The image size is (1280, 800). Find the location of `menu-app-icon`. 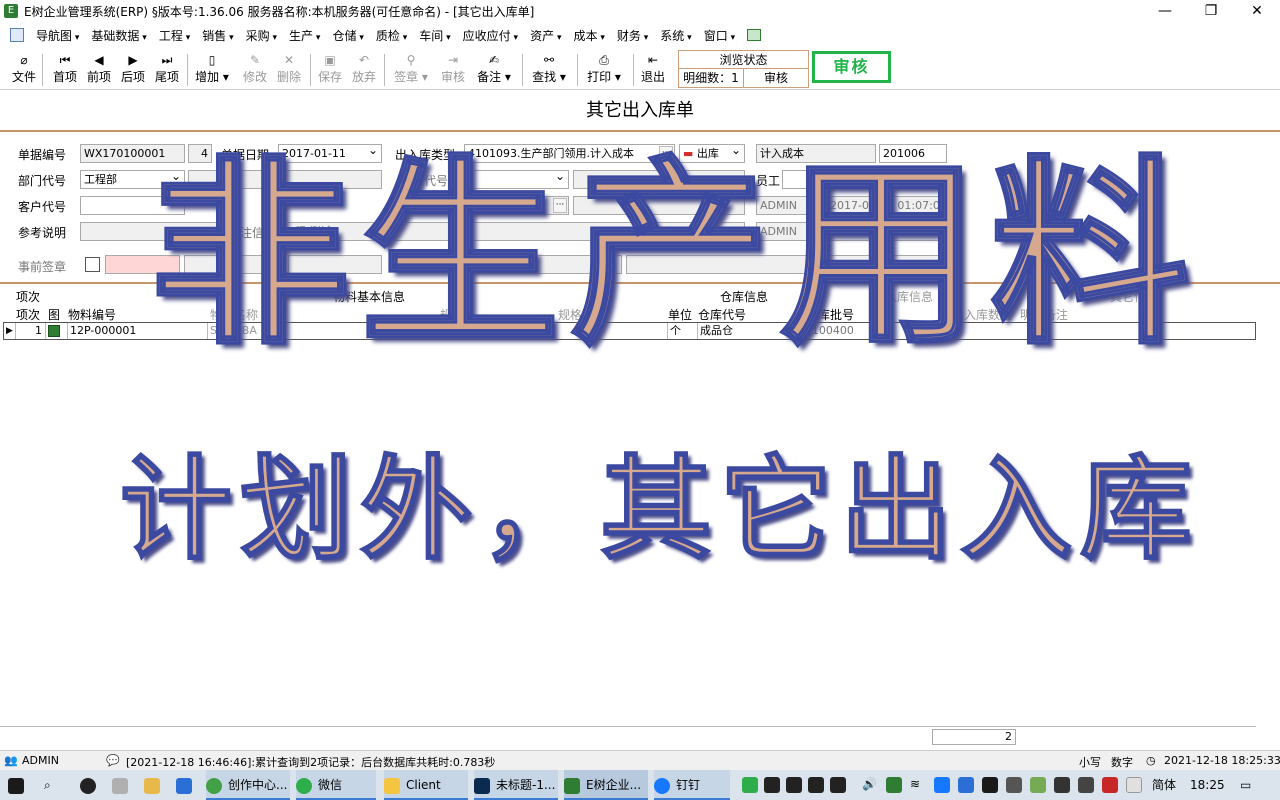

menu-app-icon is located at coordinates (17, 35).